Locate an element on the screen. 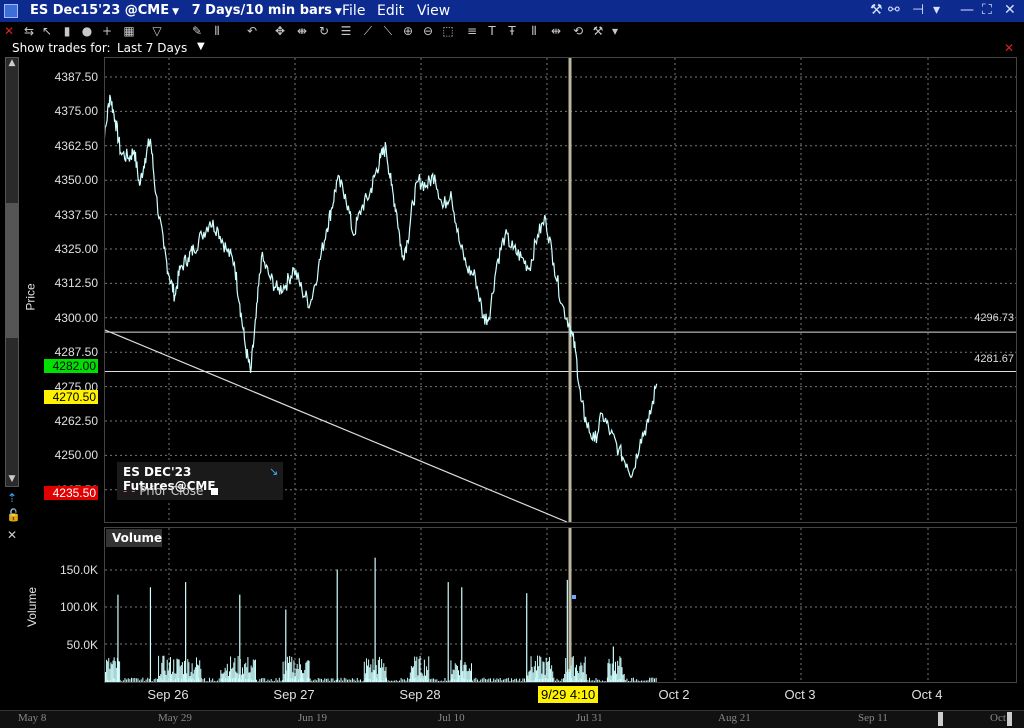  time-tick: Oct 3 is located at coordinates (800, 694).